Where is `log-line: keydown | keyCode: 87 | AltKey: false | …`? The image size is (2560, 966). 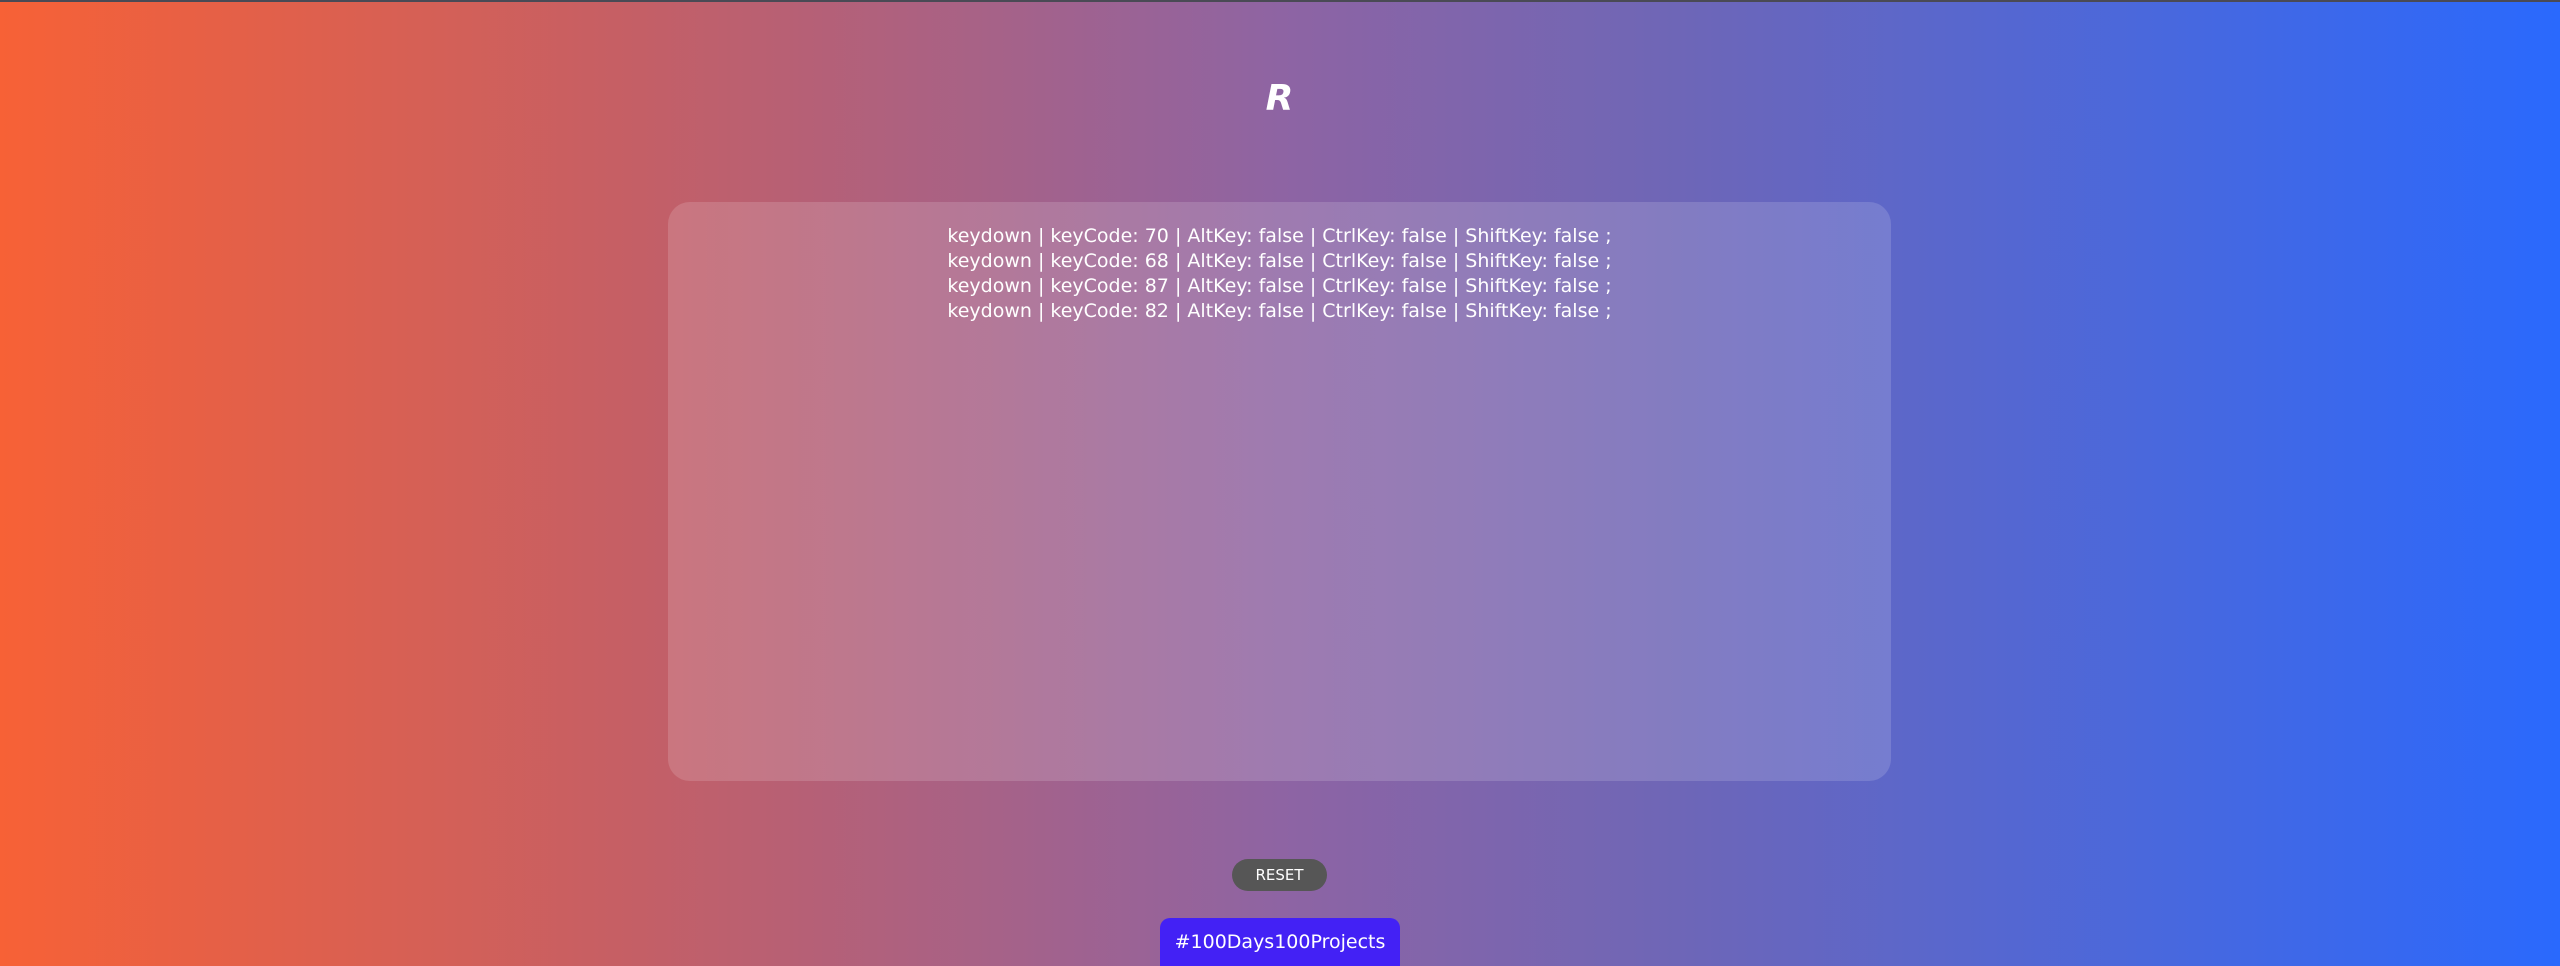
log-line: keydown | keyCode: 87 | AltKey: false | … is located at coordinates (1279, 286).